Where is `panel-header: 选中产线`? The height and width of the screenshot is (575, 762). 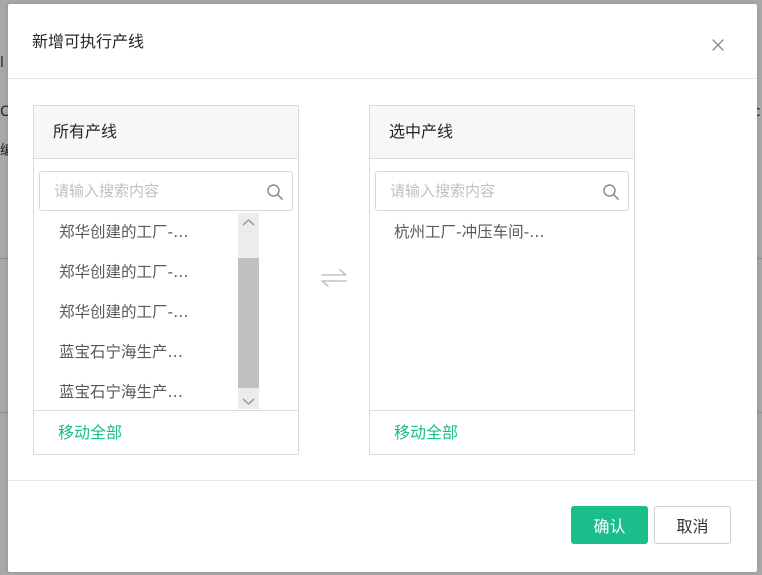
panel-header: 选中产线 is located at coordinates (502, 132).